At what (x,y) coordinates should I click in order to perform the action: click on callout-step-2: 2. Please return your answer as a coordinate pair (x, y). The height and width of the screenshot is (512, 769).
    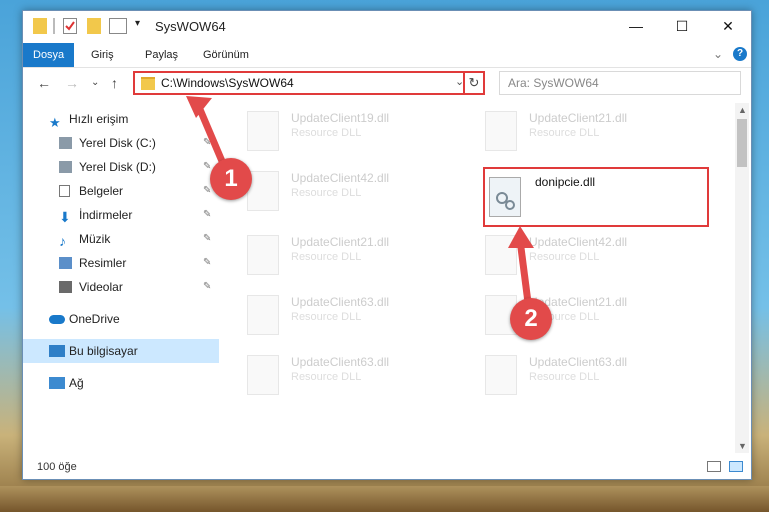
    Looking at the image, I should click on (531, 319).